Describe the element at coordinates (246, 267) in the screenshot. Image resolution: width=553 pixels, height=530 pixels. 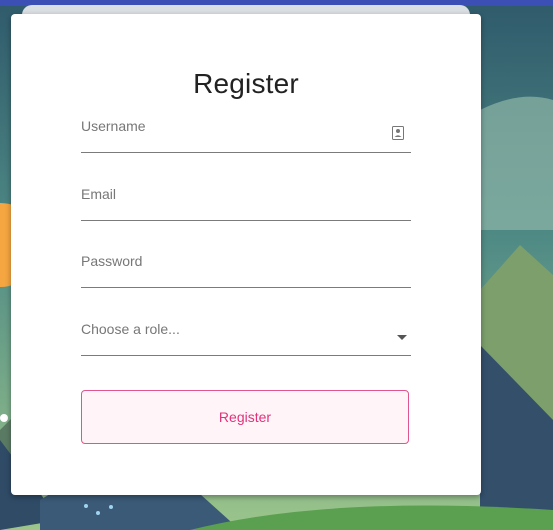
I see `password-field: Password` at that location.